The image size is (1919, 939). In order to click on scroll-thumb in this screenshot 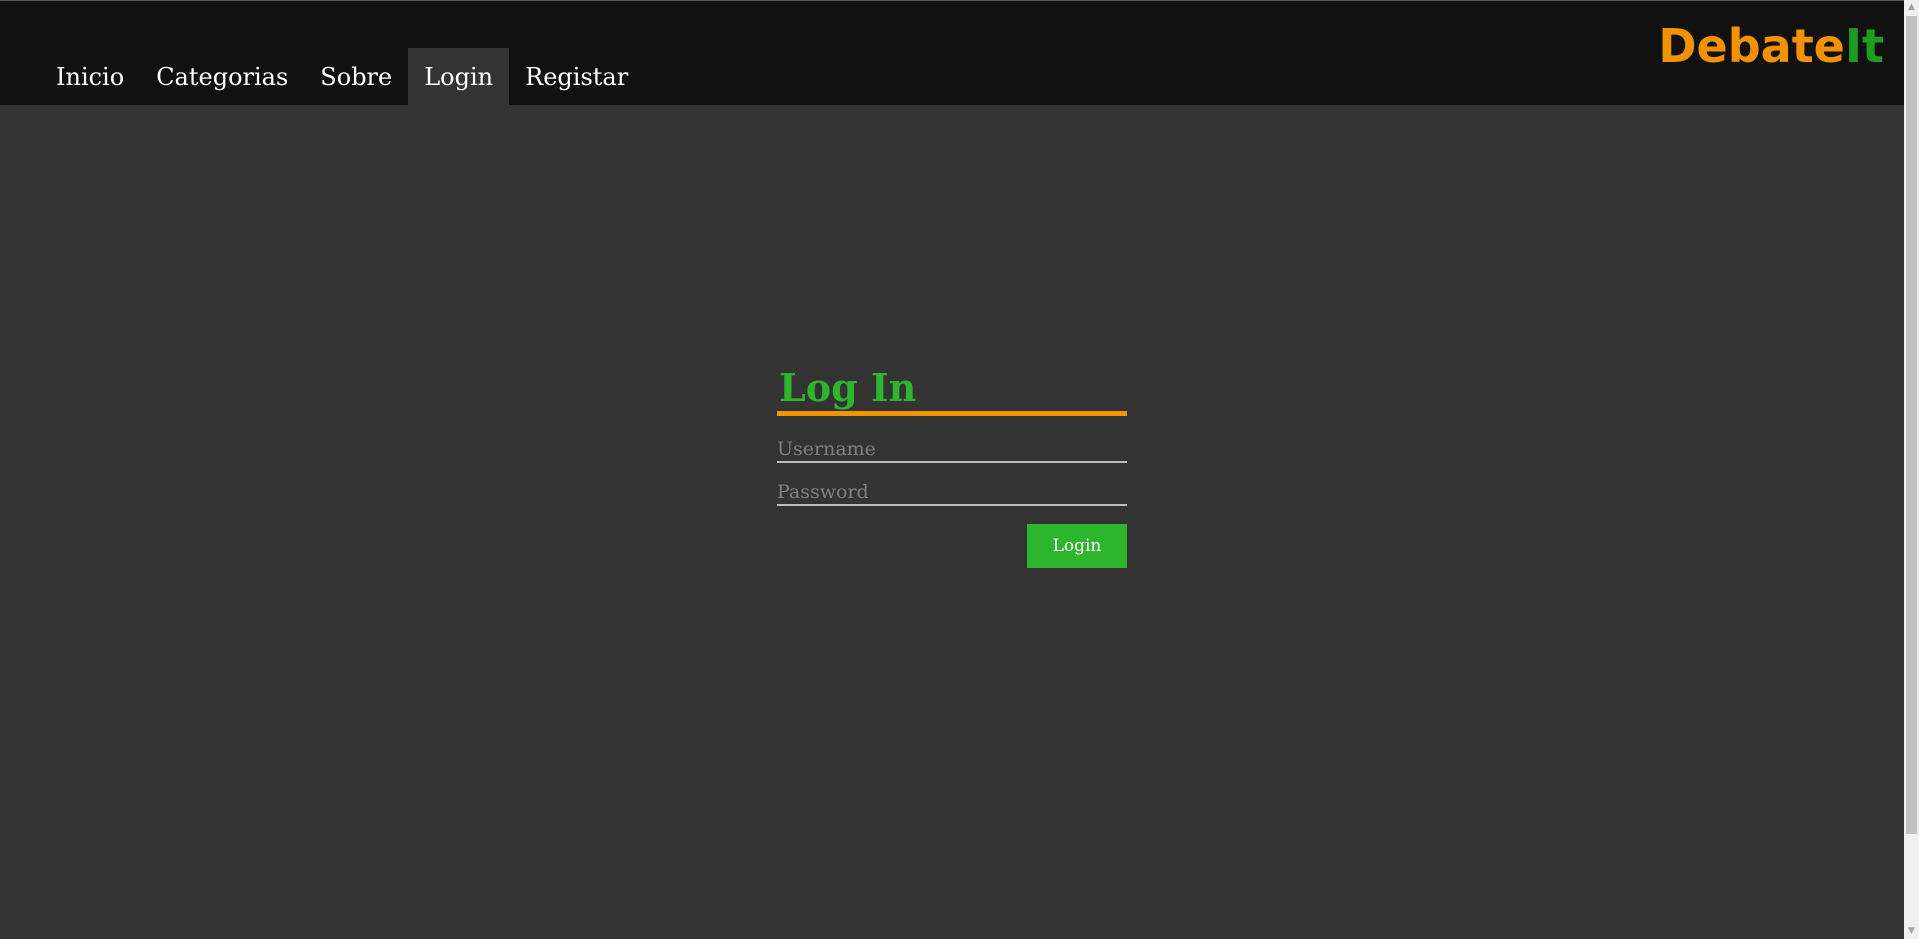, I will do `click(1911, 425)`.